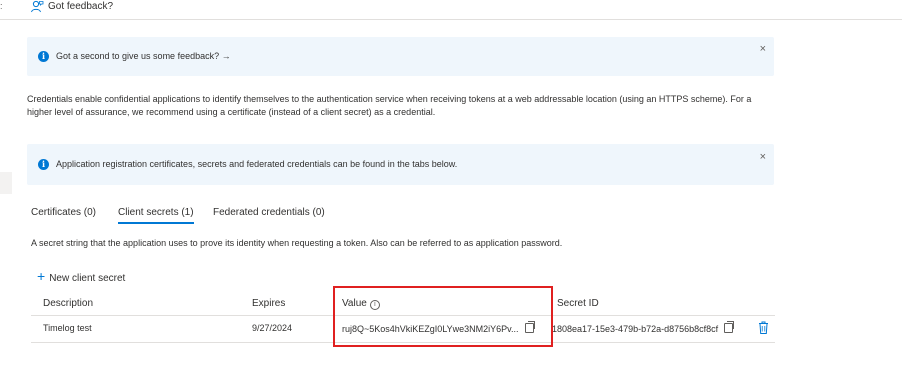 Image resolution: width=902 pixels, height=385 pixels. I want to click on side-scroll-marker, so click(6, 183).